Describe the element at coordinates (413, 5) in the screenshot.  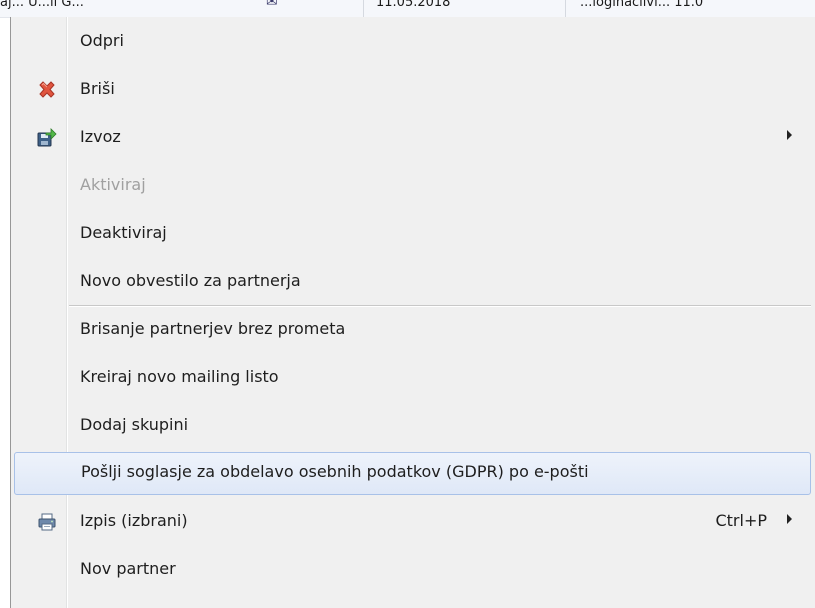
I see `grid-cell-date: 11.05.2018` at that location.